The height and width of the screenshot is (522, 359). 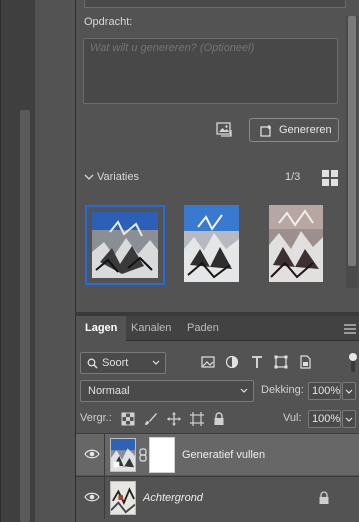 What do you see at coordinates (25, 316) in the screenshot?
I see `left-scrollbar-thumb` at bounding box center [25, 316].